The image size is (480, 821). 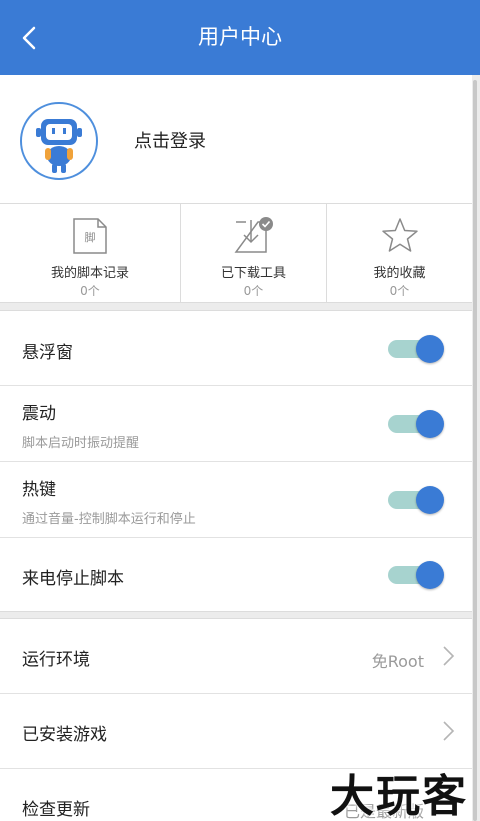 I want to click on script-file-icon: 脚, so click(x=90, y=236).